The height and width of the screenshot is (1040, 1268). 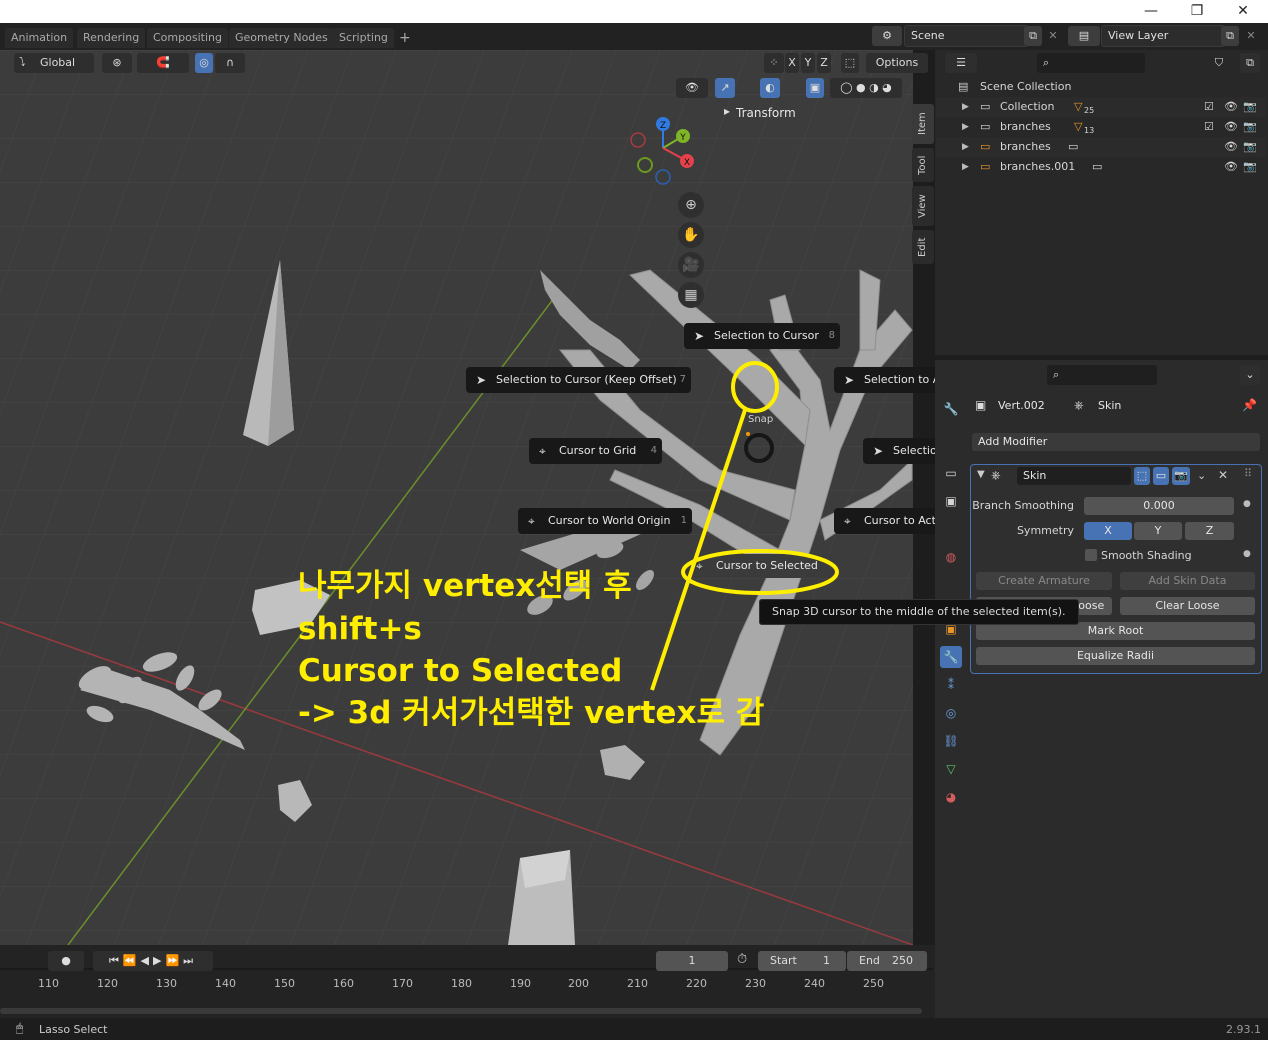 I want to click on edit-mode-toggle-icon: ⬚, so click(x=1142, y=476).